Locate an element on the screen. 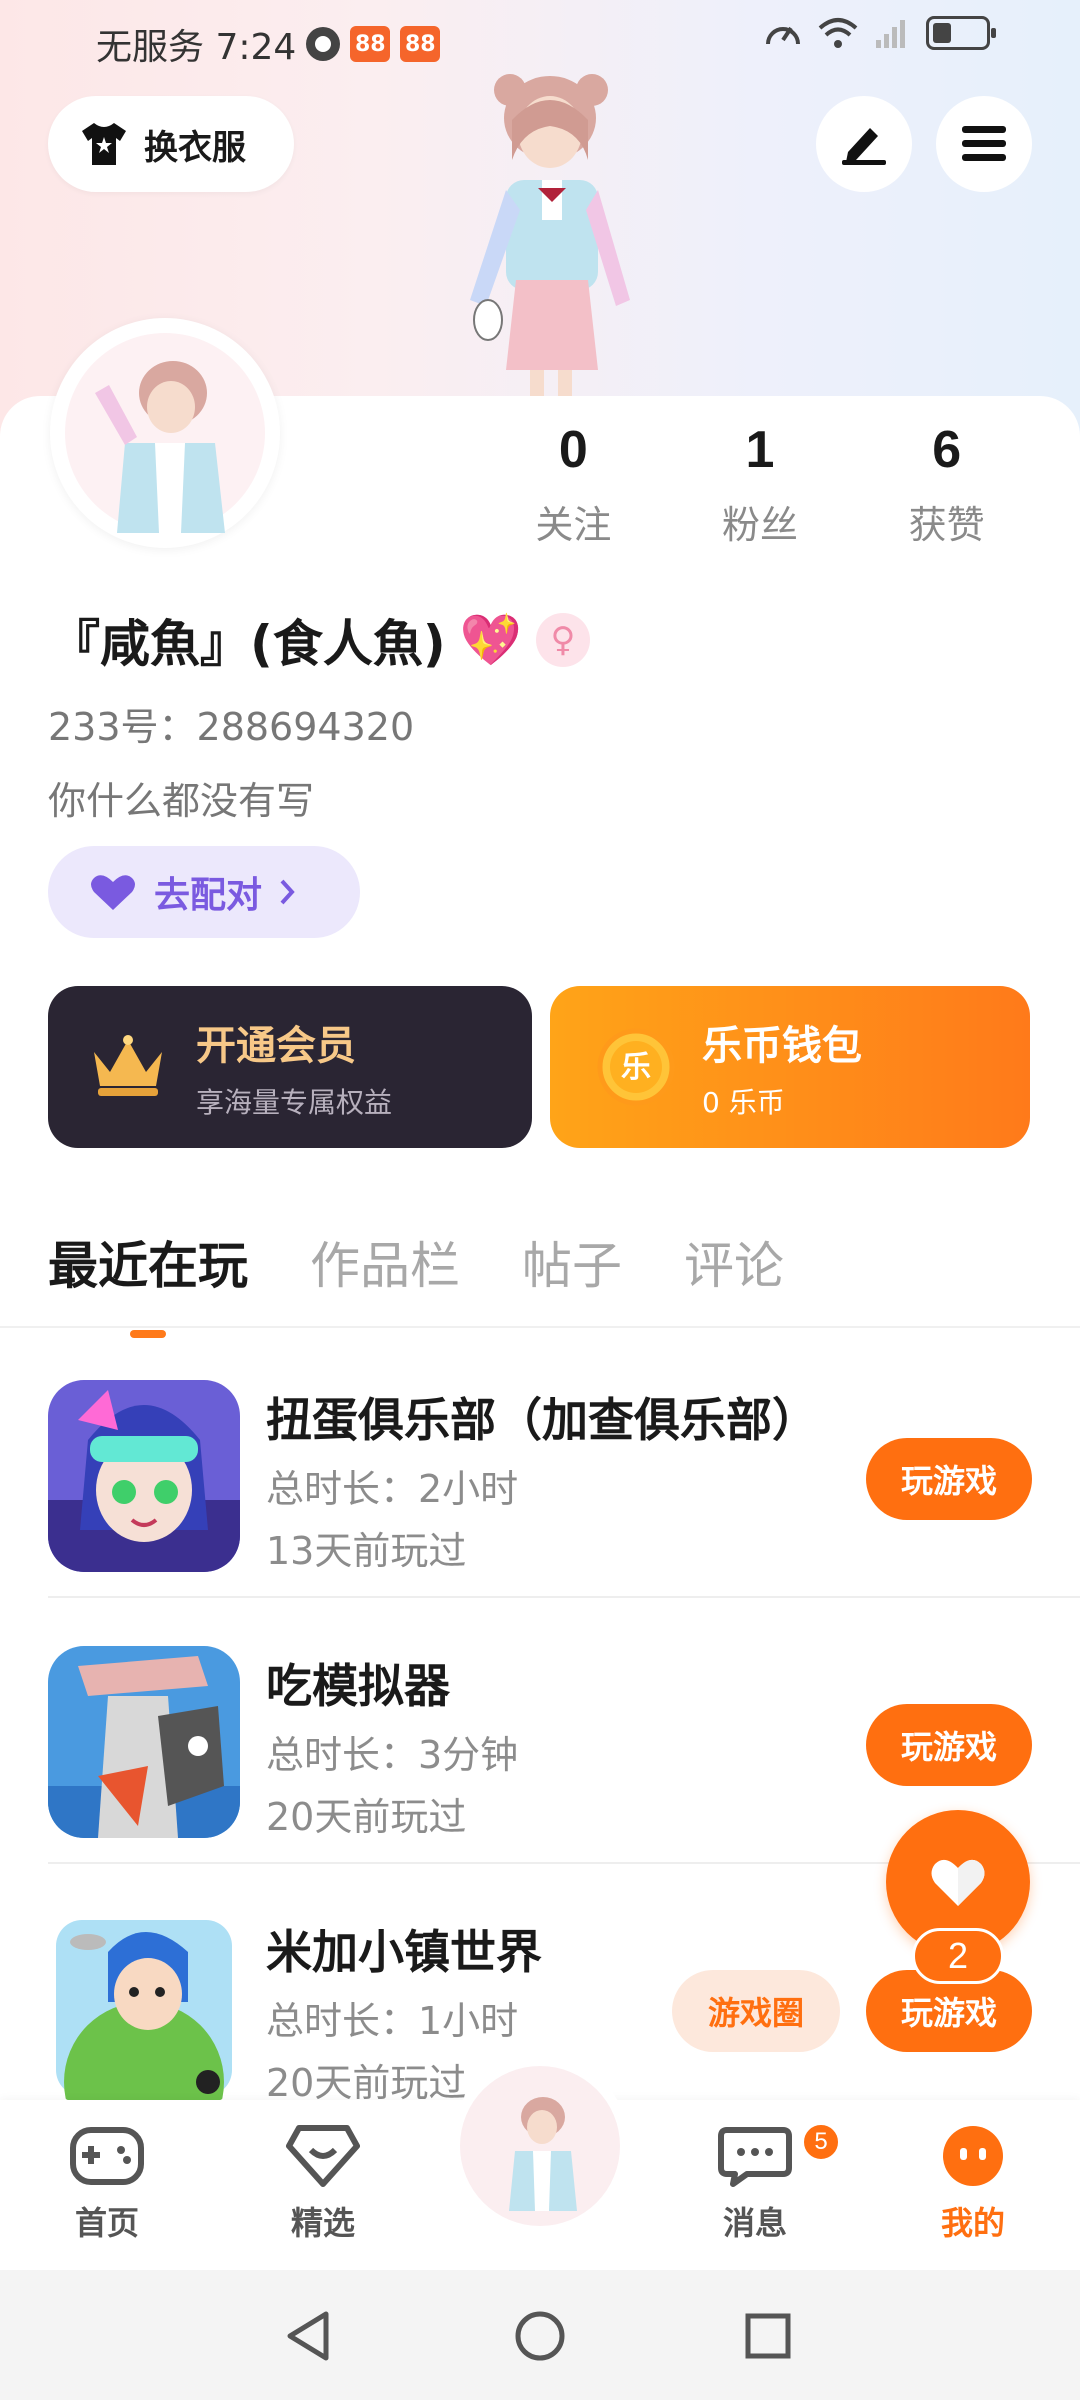  messages-badge: 5 is located at coordinates (821, 2142).